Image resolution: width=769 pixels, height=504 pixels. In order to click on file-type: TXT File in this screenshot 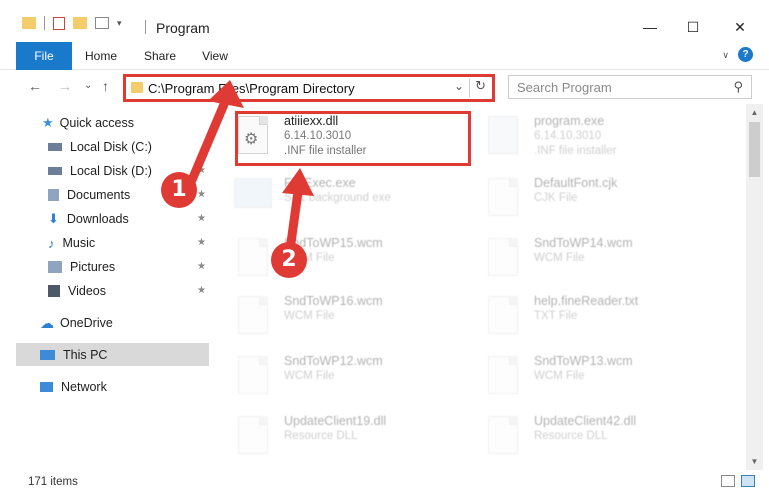, I will do `click(556, 316)`.